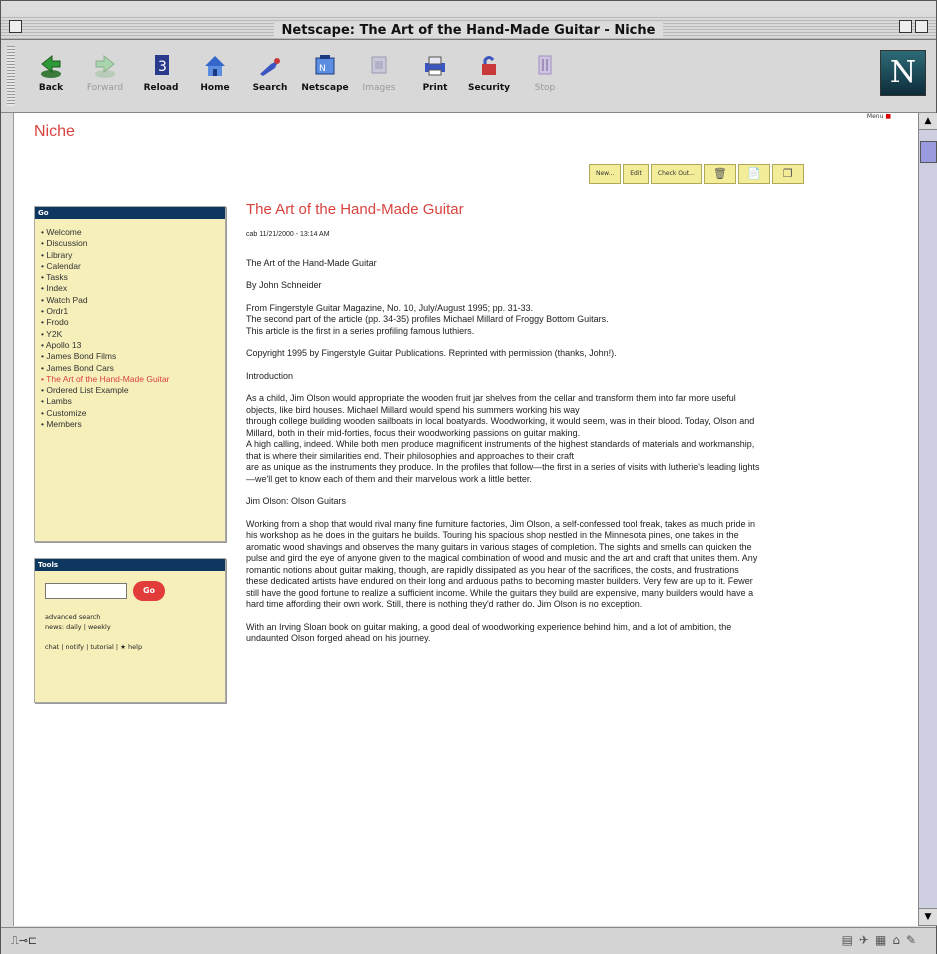 The width and height of the screenshot is (937, 954). Describe the element at coordinates (130, 300) in the screenshot. I see `nav-item-watch-pad: • Watch Pad` at that location.